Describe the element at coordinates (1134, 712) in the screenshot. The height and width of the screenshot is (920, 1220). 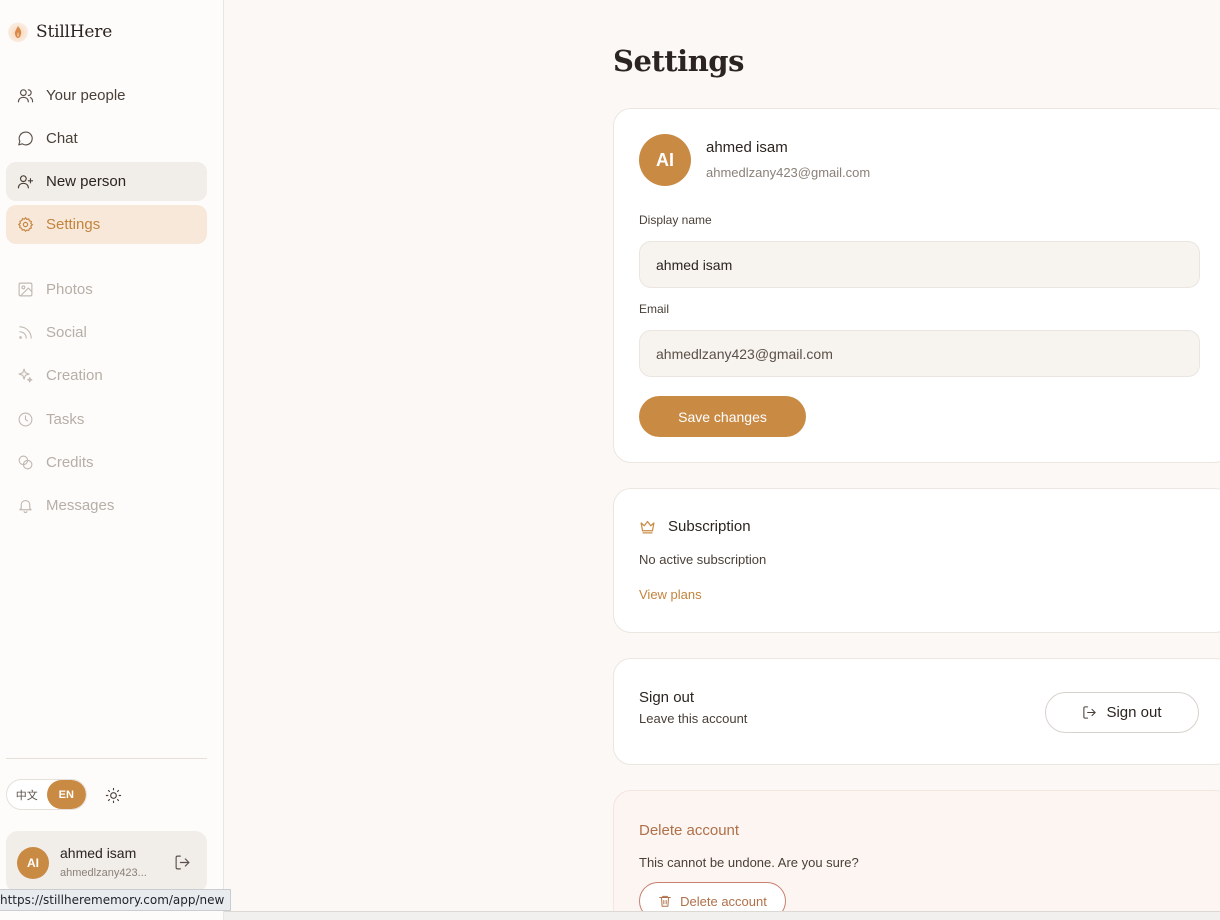
I see `sign-out-button-label: Sign out` at that location.